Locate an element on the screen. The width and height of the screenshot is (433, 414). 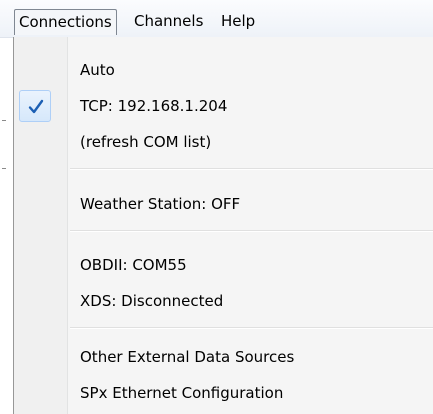
menu-help: Help is located at coordinates (238, 22).